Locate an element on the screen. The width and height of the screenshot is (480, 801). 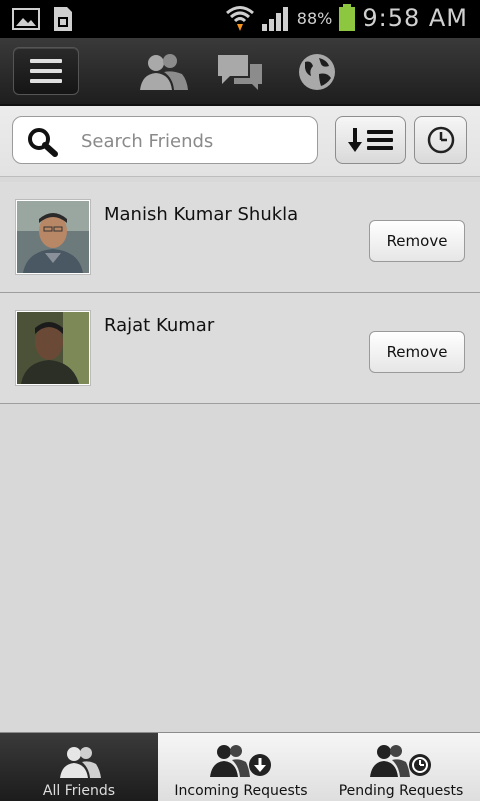
tab-pending-requests: Pending Requests is located at coordinates (401, 767).